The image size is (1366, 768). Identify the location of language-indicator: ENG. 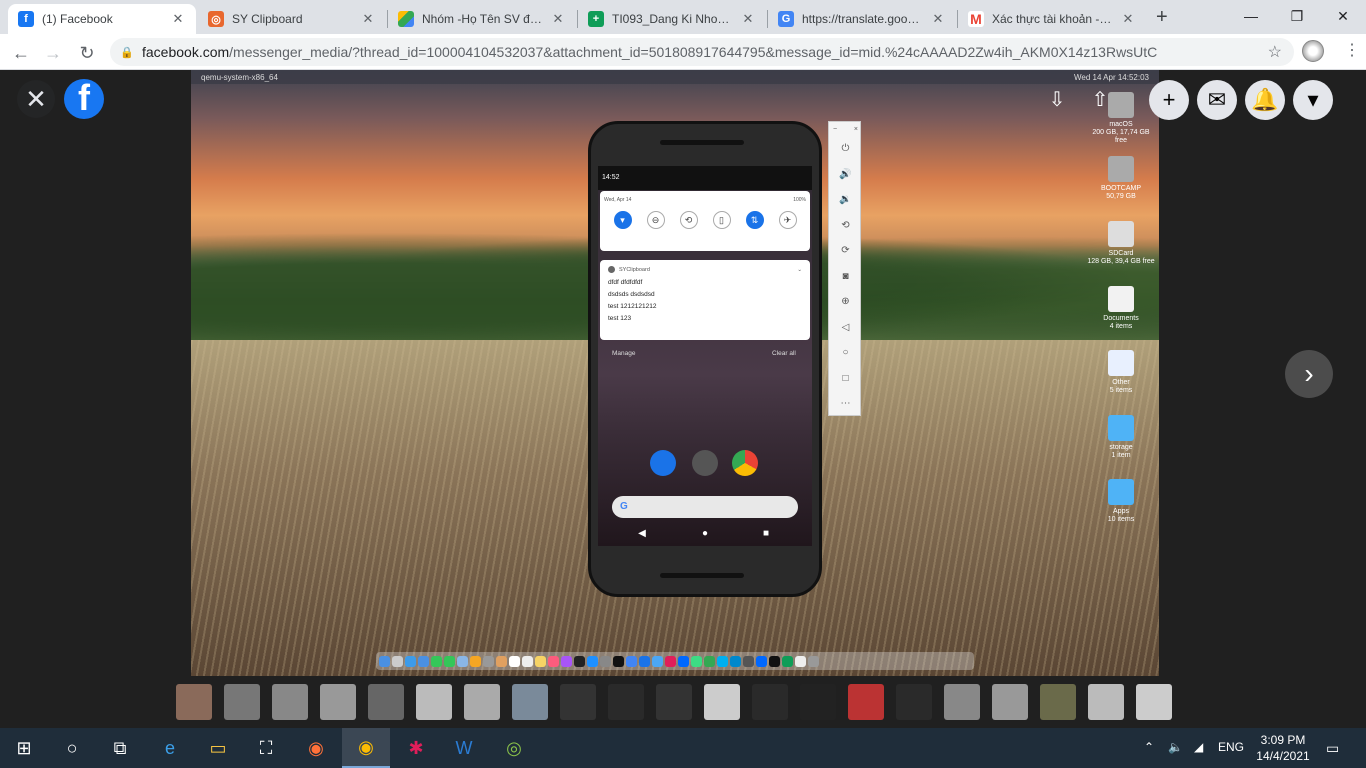
(1231, 747).